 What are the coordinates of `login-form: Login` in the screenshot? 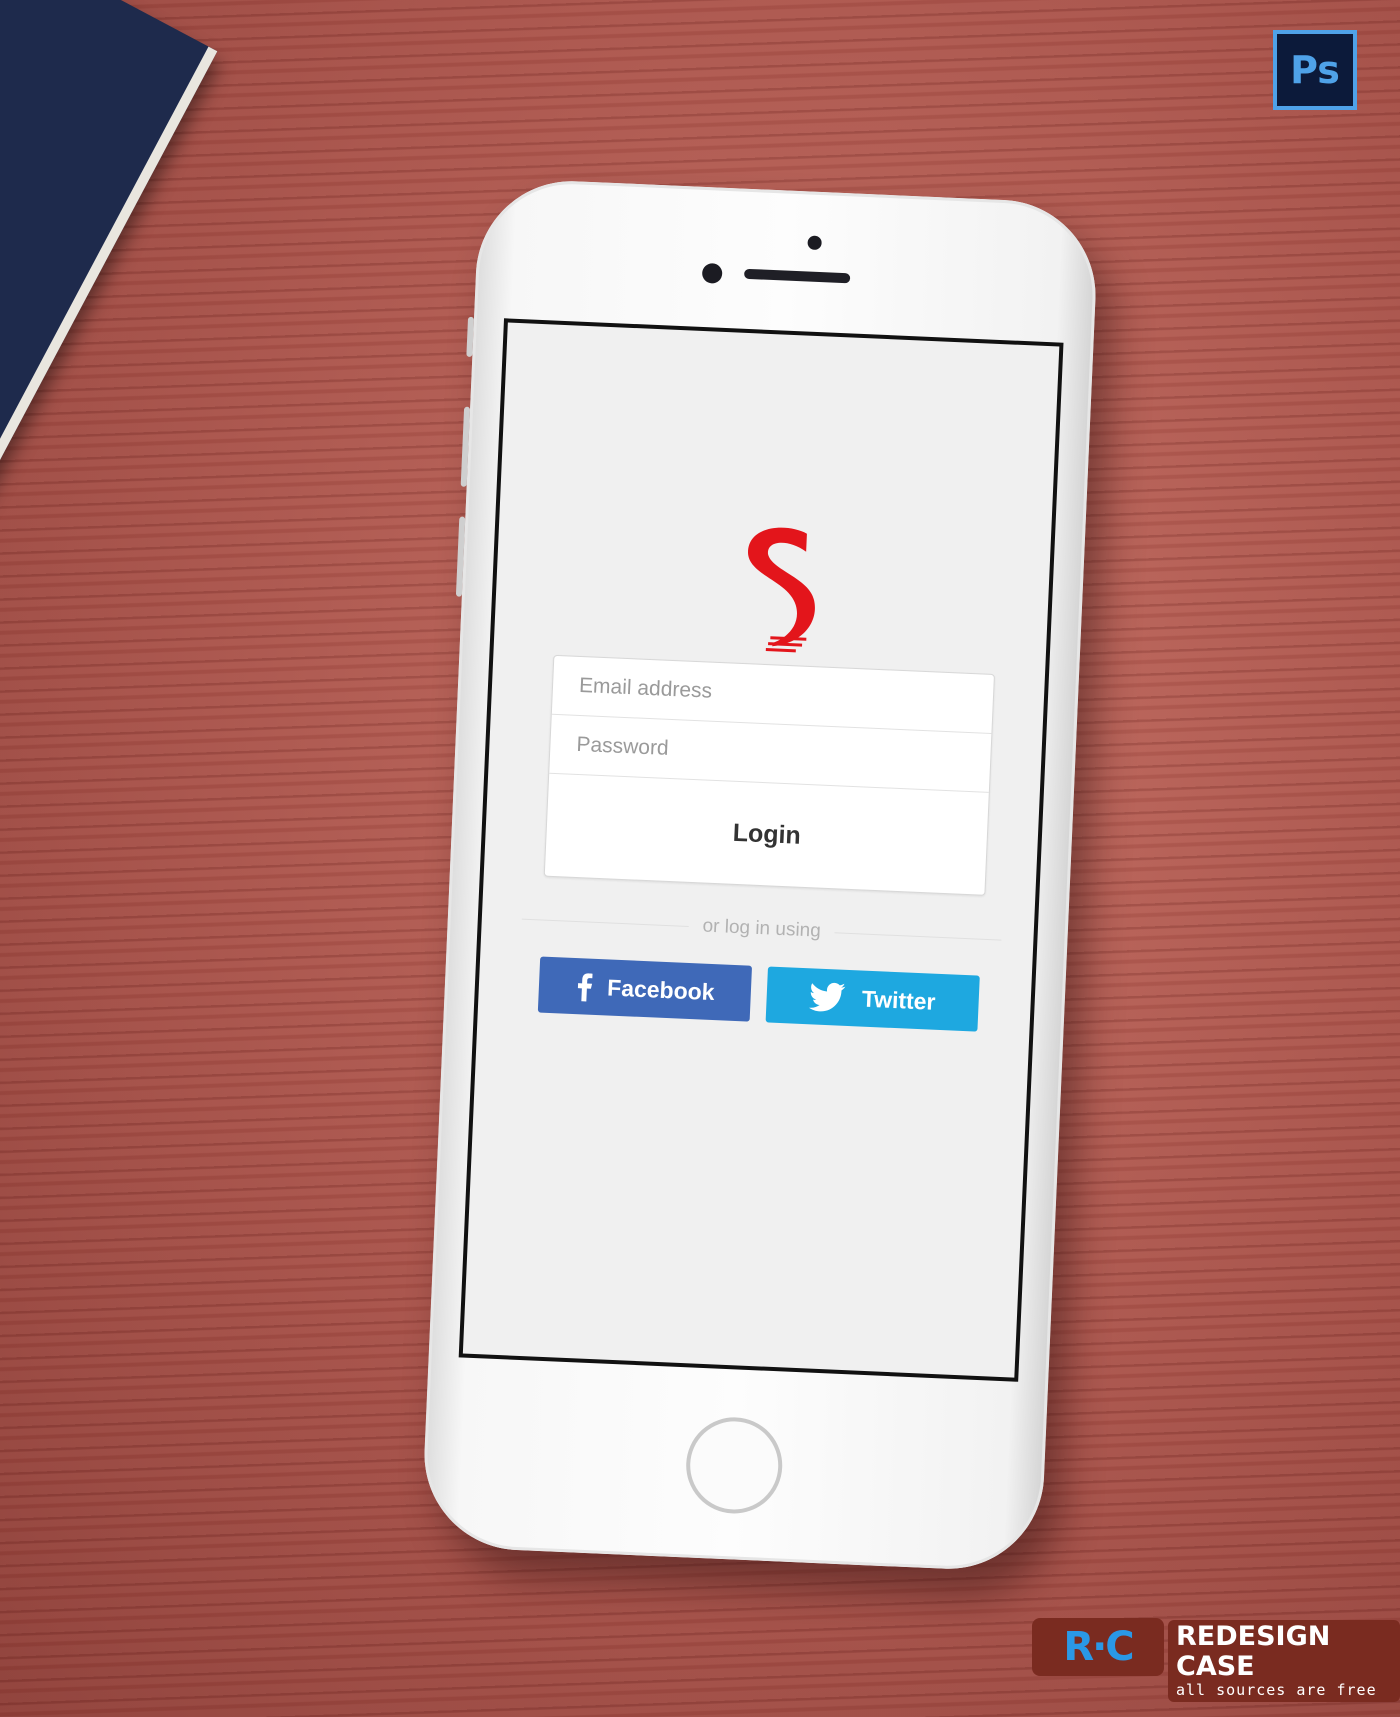 It's located at (769, 775).